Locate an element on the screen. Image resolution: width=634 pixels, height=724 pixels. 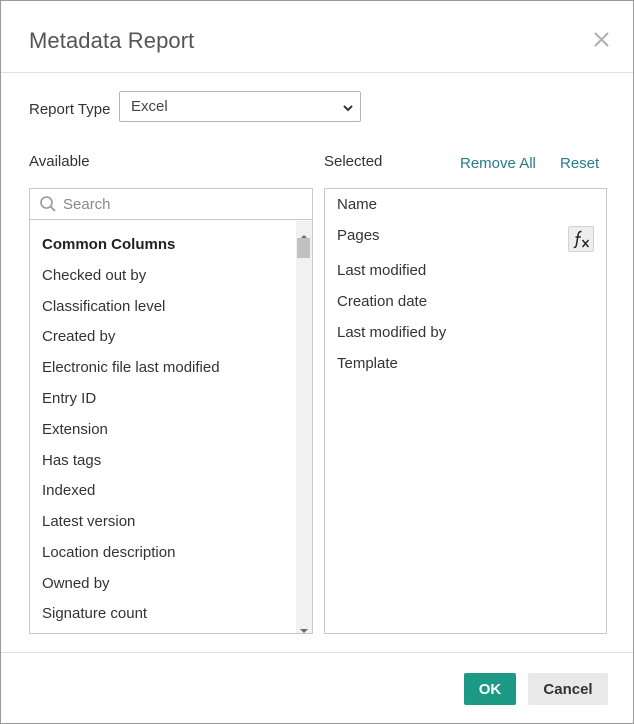
remove-all-link: Remove All is located at coordinates (498, 163).